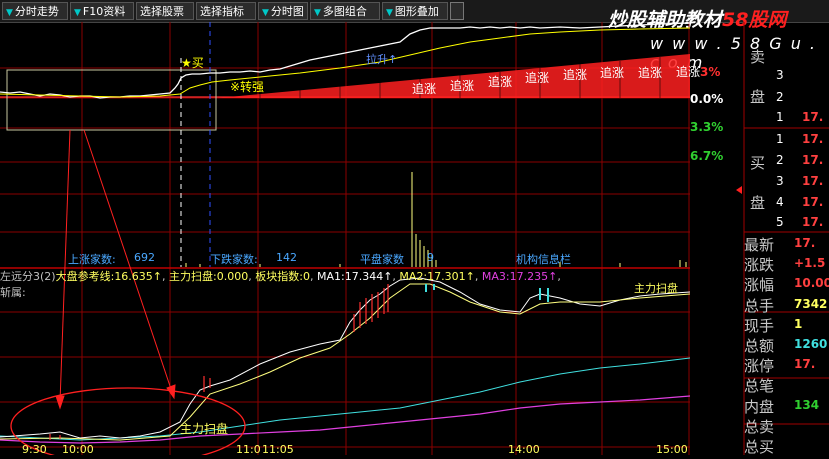 The height and width of the screenshot is (459, 829). What do you see at coordinates (813, 222) in the screenshot?
I see `buy-row-5-val: 17.` at bounding box center [813, 222].